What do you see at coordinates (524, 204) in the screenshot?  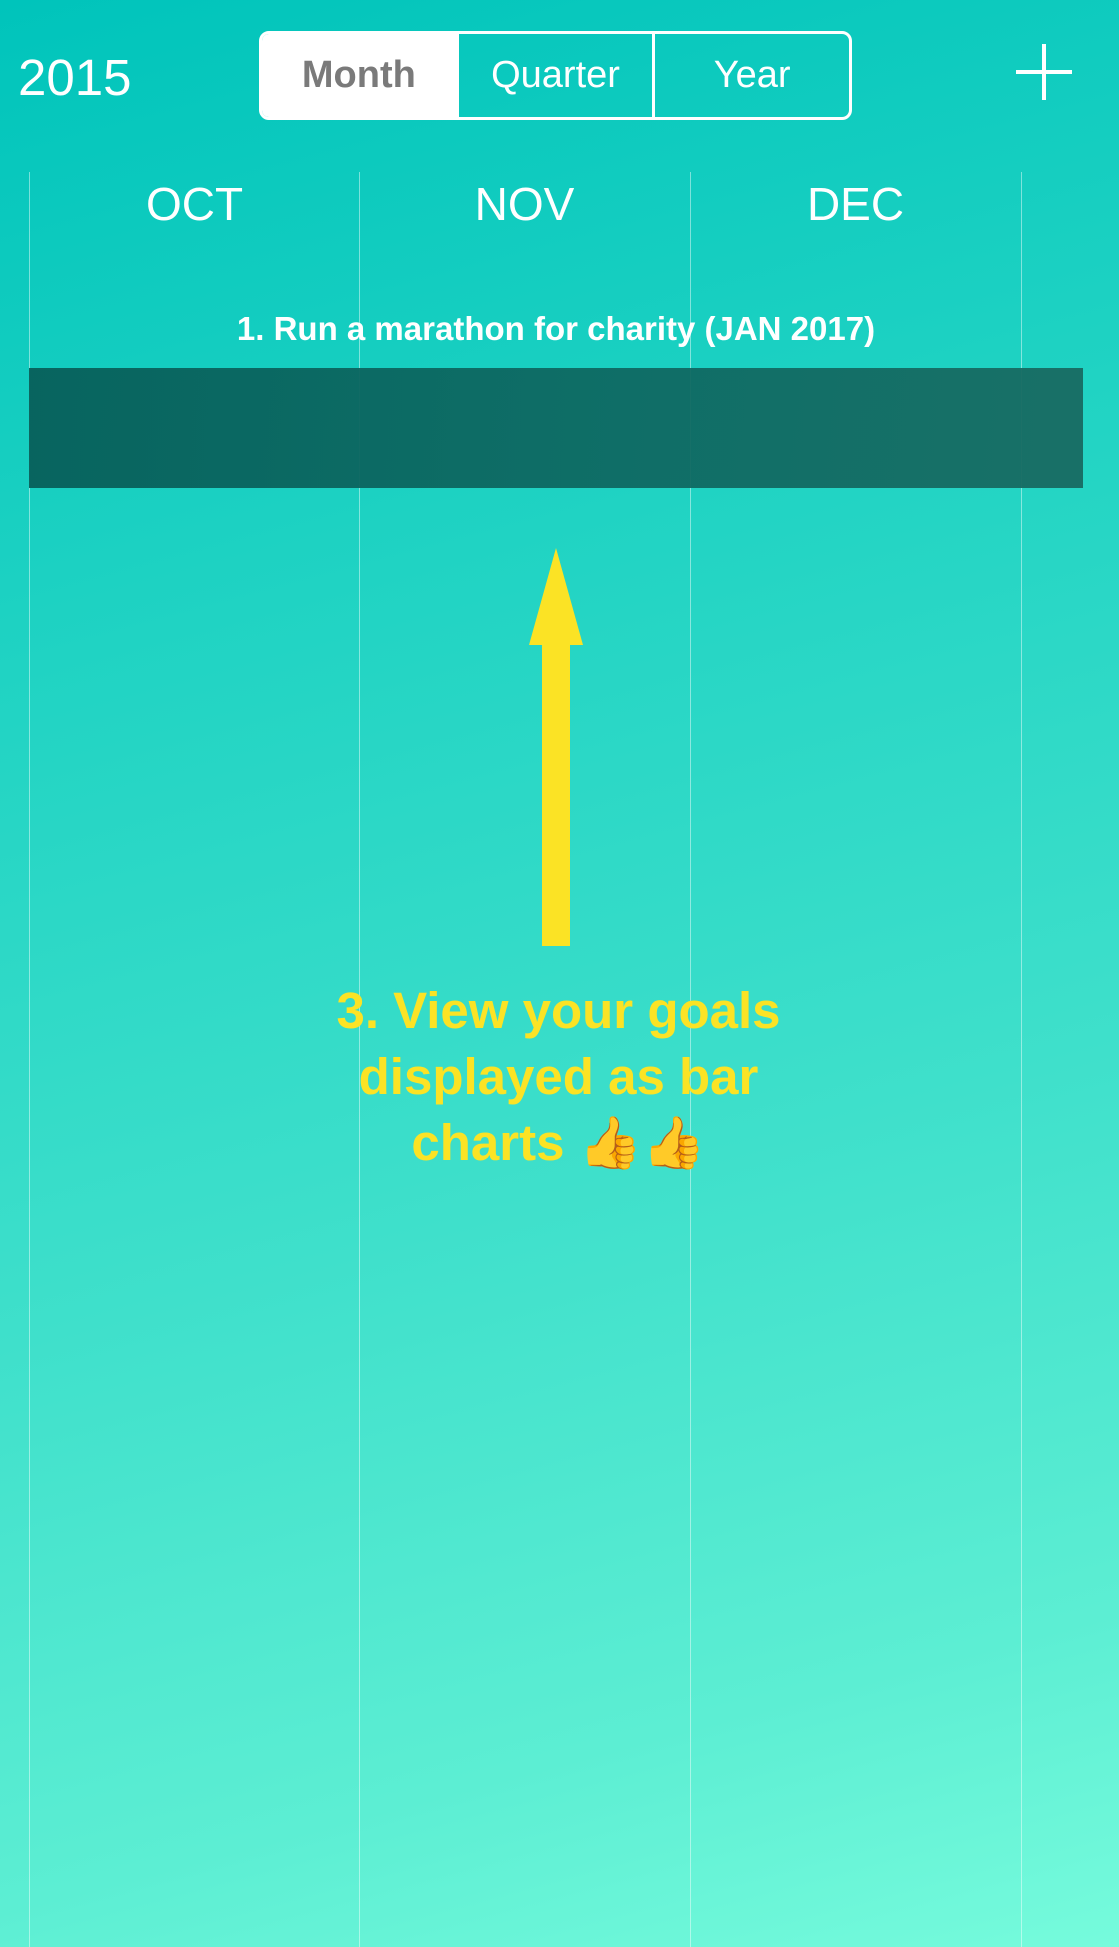 I see `month-label-nov: NOV` at bounding box center [524, 204].